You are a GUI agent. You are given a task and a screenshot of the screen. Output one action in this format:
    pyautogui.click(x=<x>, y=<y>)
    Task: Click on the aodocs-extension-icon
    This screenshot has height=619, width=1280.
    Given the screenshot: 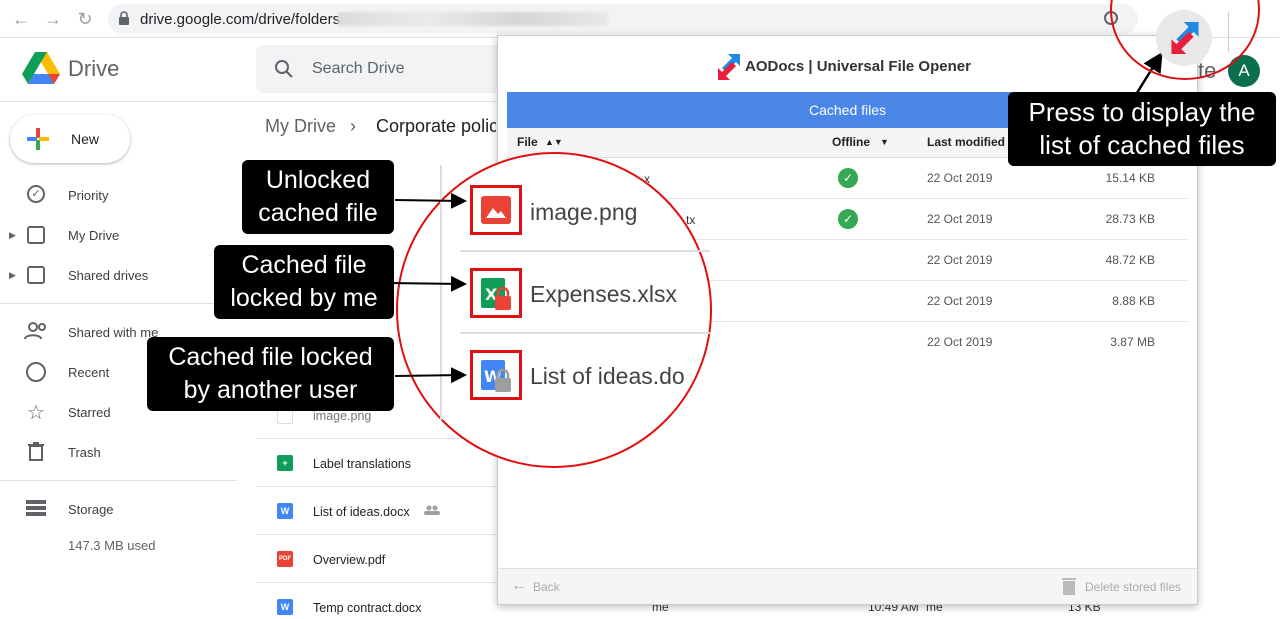 What is the action you would take?
    pyautogui.click(x=1185, y=38)
    